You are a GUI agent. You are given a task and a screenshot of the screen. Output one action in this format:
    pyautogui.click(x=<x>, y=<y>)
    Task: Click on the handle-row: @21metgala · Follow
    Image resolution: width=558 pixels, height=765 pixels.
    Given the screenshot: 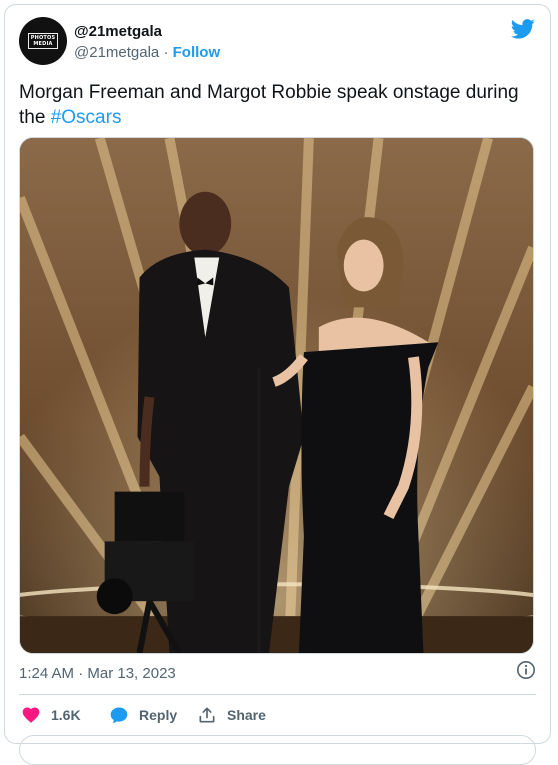 What is the action you would take?
    pyautogui.click(x=147, y=52)
    